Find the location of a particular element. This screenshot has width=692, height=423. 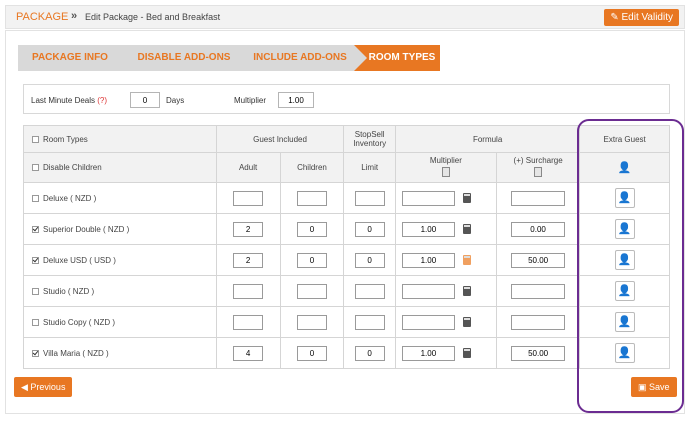

table-row: Deluxe ( NZD ) 👤 is located at coordinates (346, 198).